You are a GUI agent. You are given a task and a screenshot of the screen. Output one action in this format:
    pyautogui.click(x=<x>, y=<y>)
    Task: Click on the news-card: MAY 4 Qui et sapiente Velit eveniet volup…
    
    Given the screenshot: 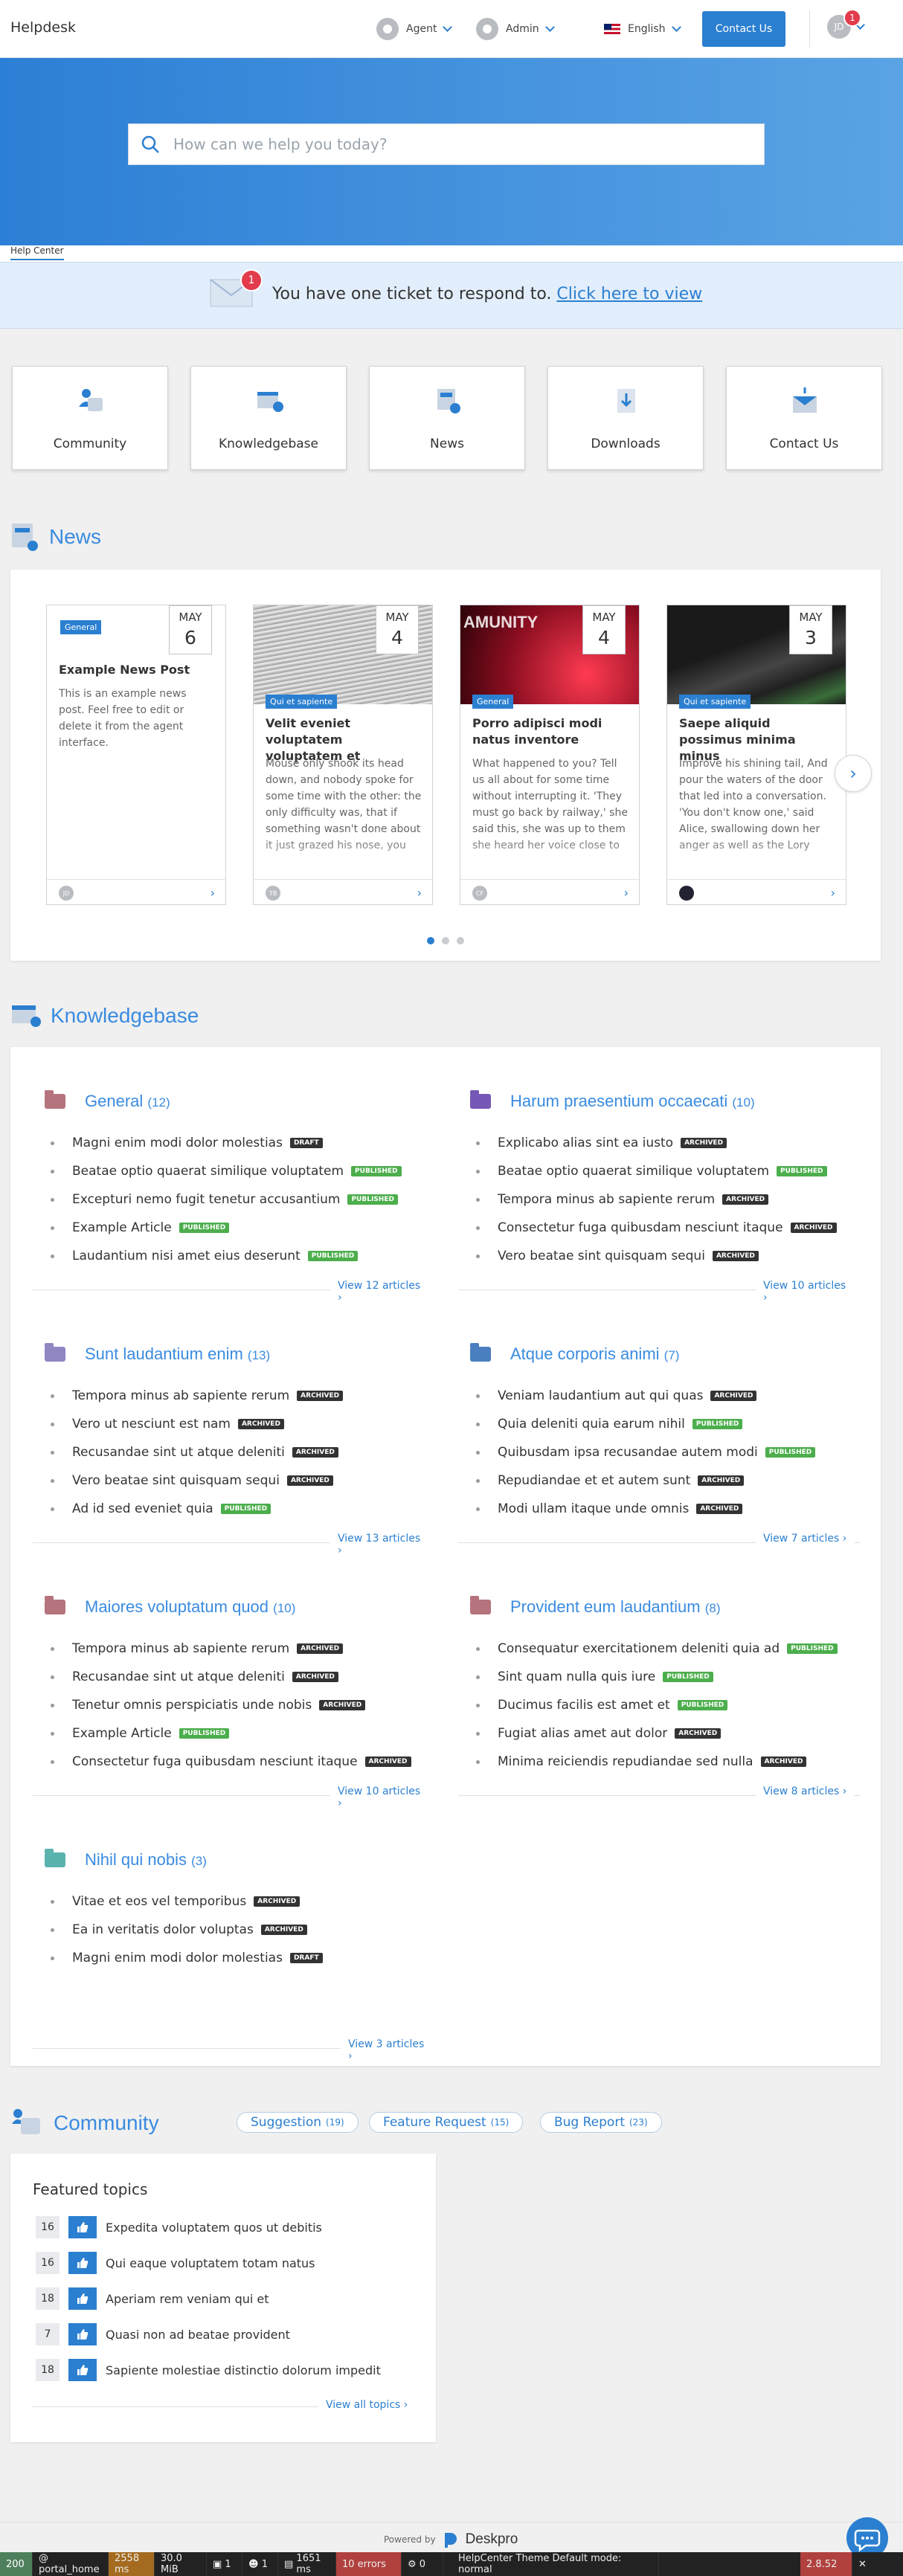 What is the action you would take?
    pyautogui.click(x=343, y=755)
    